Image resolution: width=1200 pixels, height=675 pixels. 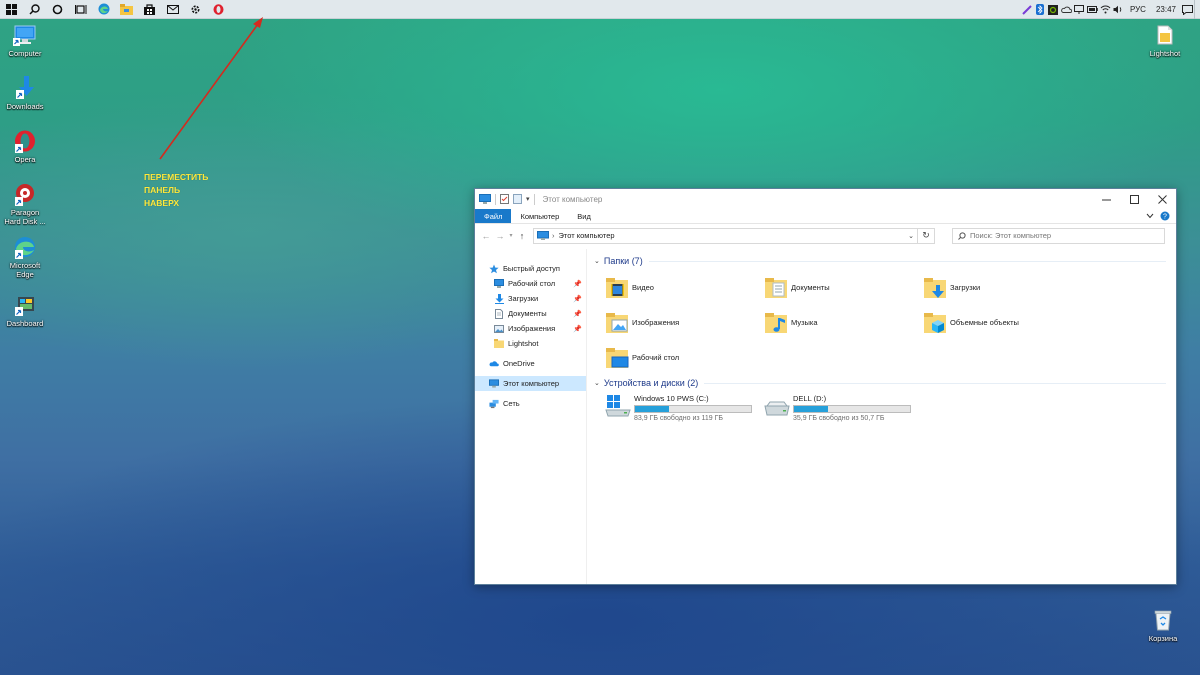 I want to click on folder-item-documents: Документы, so click(x=842, y=287).